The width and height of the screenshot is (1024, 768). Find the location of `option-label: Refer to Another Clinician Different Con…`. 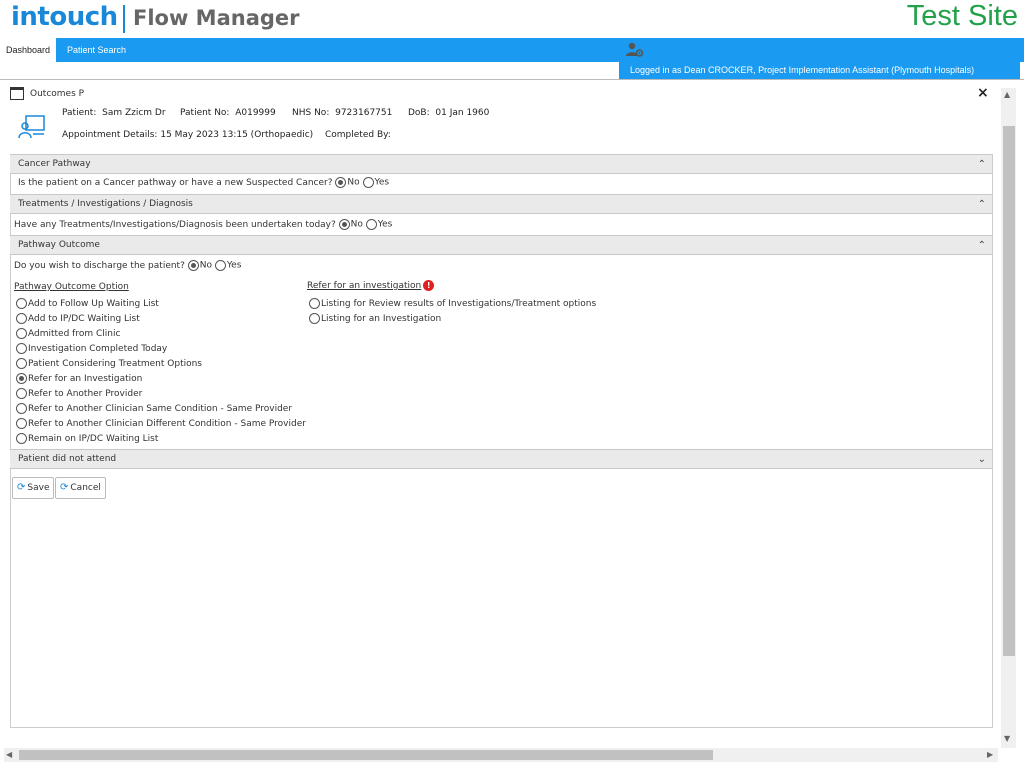

option-label: Refer to Another Clinician Different Con… is located at coordinates (167, 424).